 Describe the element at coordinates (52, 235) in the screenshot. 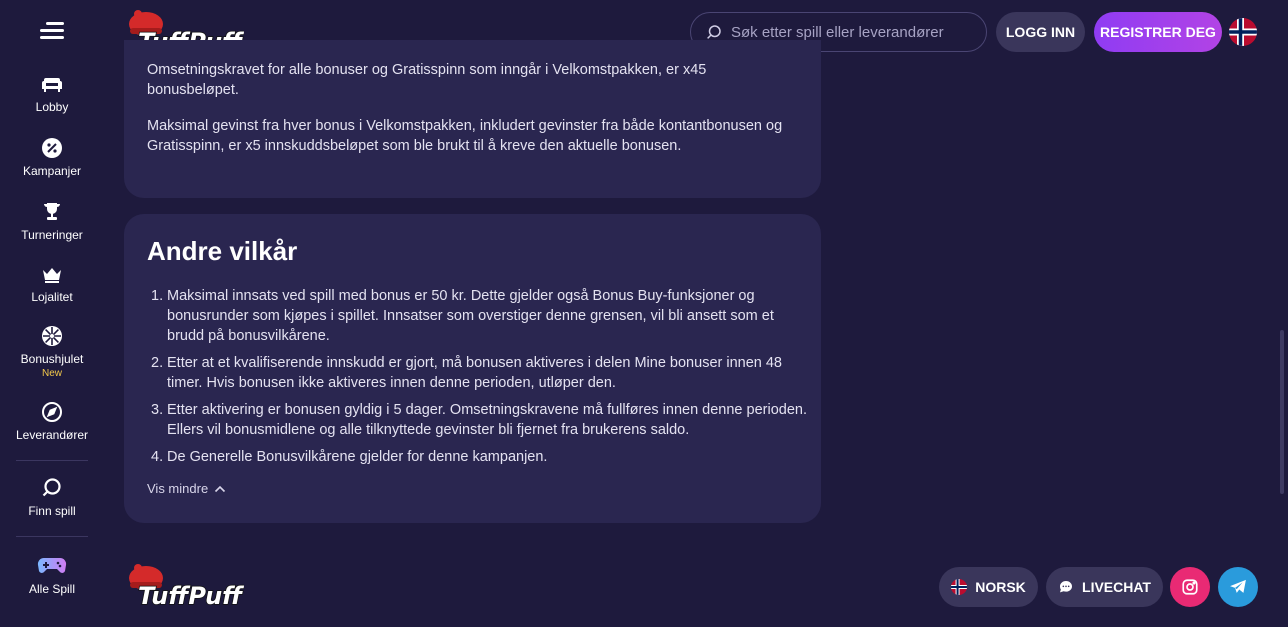

I see `sidebar-item-label: Turneringer` at that location.